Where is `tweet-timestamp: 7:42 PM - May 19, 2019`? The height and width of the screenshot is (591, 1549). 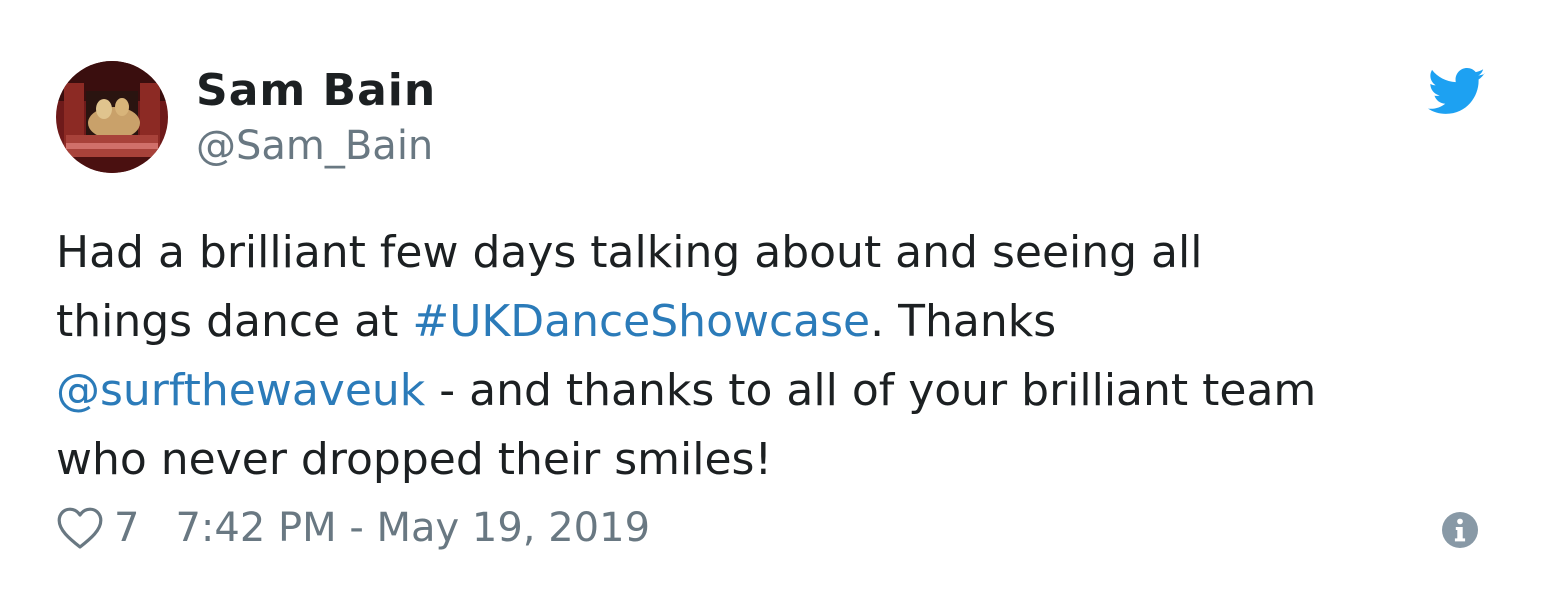 tweet-timestamp: 7:42 PM - May 19, 2019 is located at coordinates (412, 528).